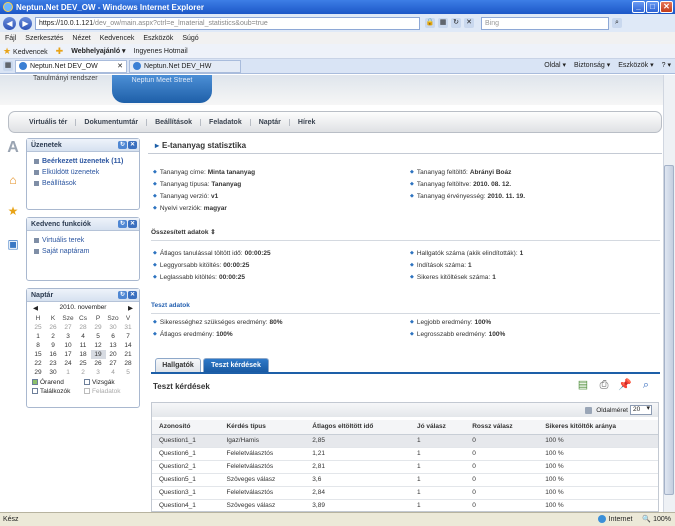  What do you see at coordinates (617, 23) in the screenshot?
I see `search-icon: ⌕` at bounding box center [617, 23].